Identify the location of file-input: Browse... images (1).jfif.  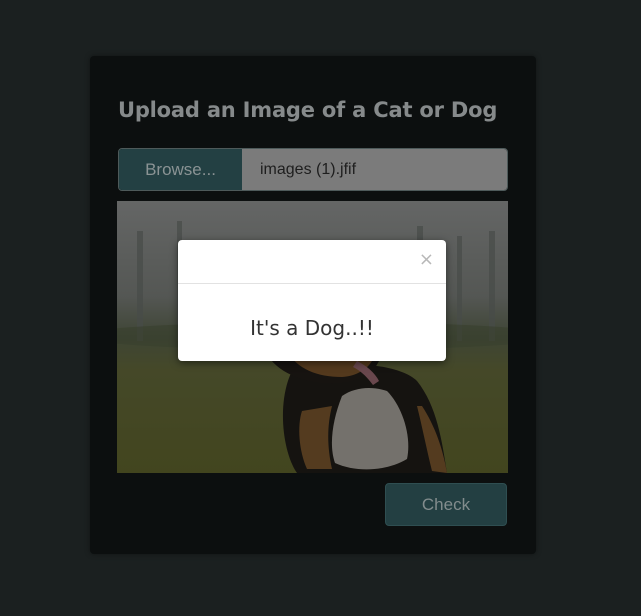
(313, 169).